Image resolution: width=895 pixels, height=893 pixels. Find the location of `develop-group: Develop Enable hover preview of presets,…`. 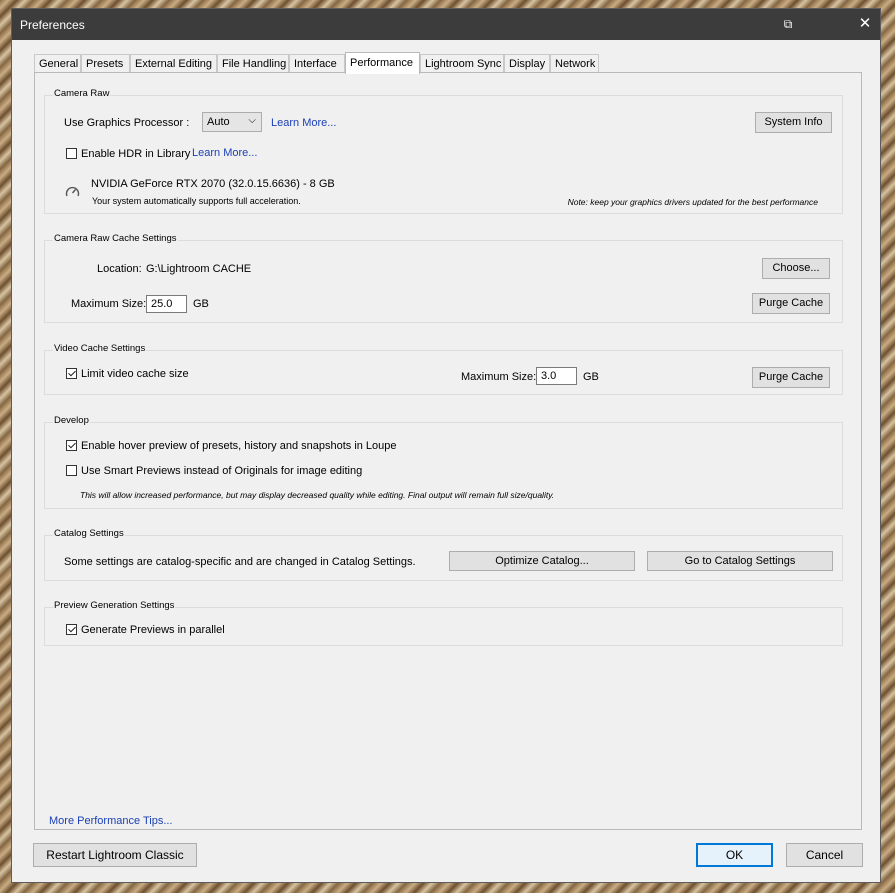

develop-group: Develop Enable hover preview of presets,… is located at coordinates (443, 462).